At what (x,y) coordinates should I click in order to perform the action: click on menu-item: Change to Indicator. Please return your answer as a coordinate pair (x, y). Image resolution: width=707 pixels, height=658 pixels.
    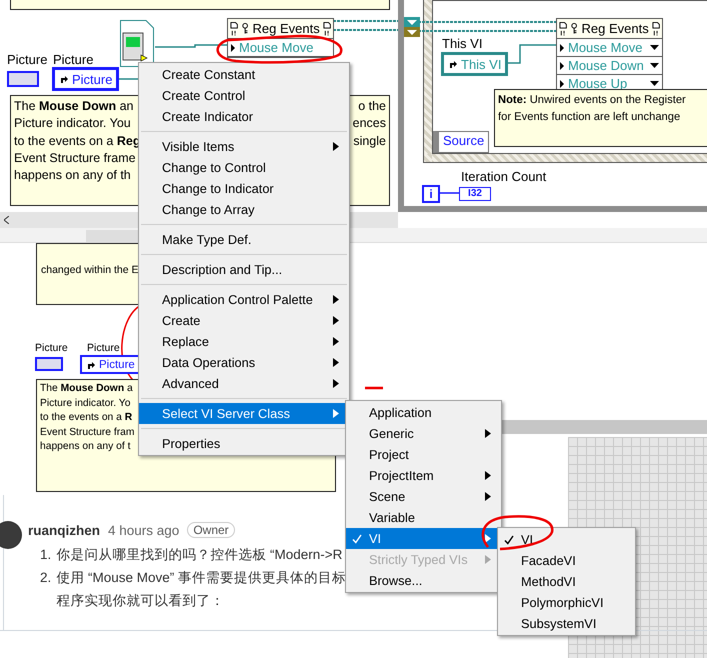
    Looking at the image, I should click on (244, 188).